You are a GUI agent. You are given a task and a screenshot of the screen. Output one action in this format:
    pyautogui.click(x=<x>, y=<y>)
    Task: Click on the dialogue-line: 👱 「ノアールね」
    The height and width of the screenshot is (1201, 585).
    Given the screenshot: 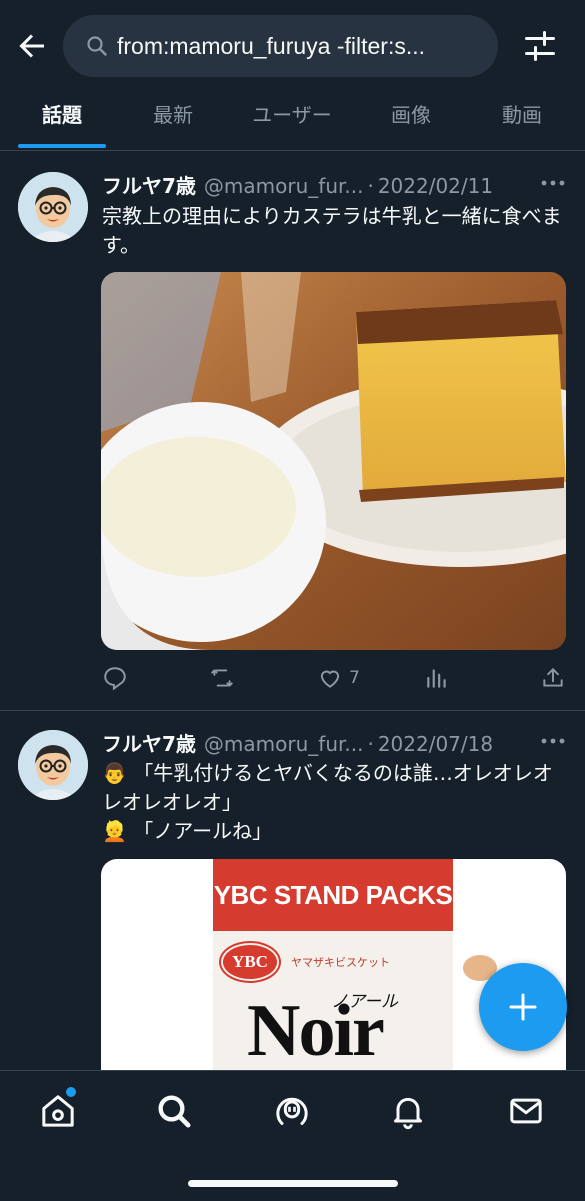 What is the action you would take?
    pyautogui.click(x=334, y=831)
    